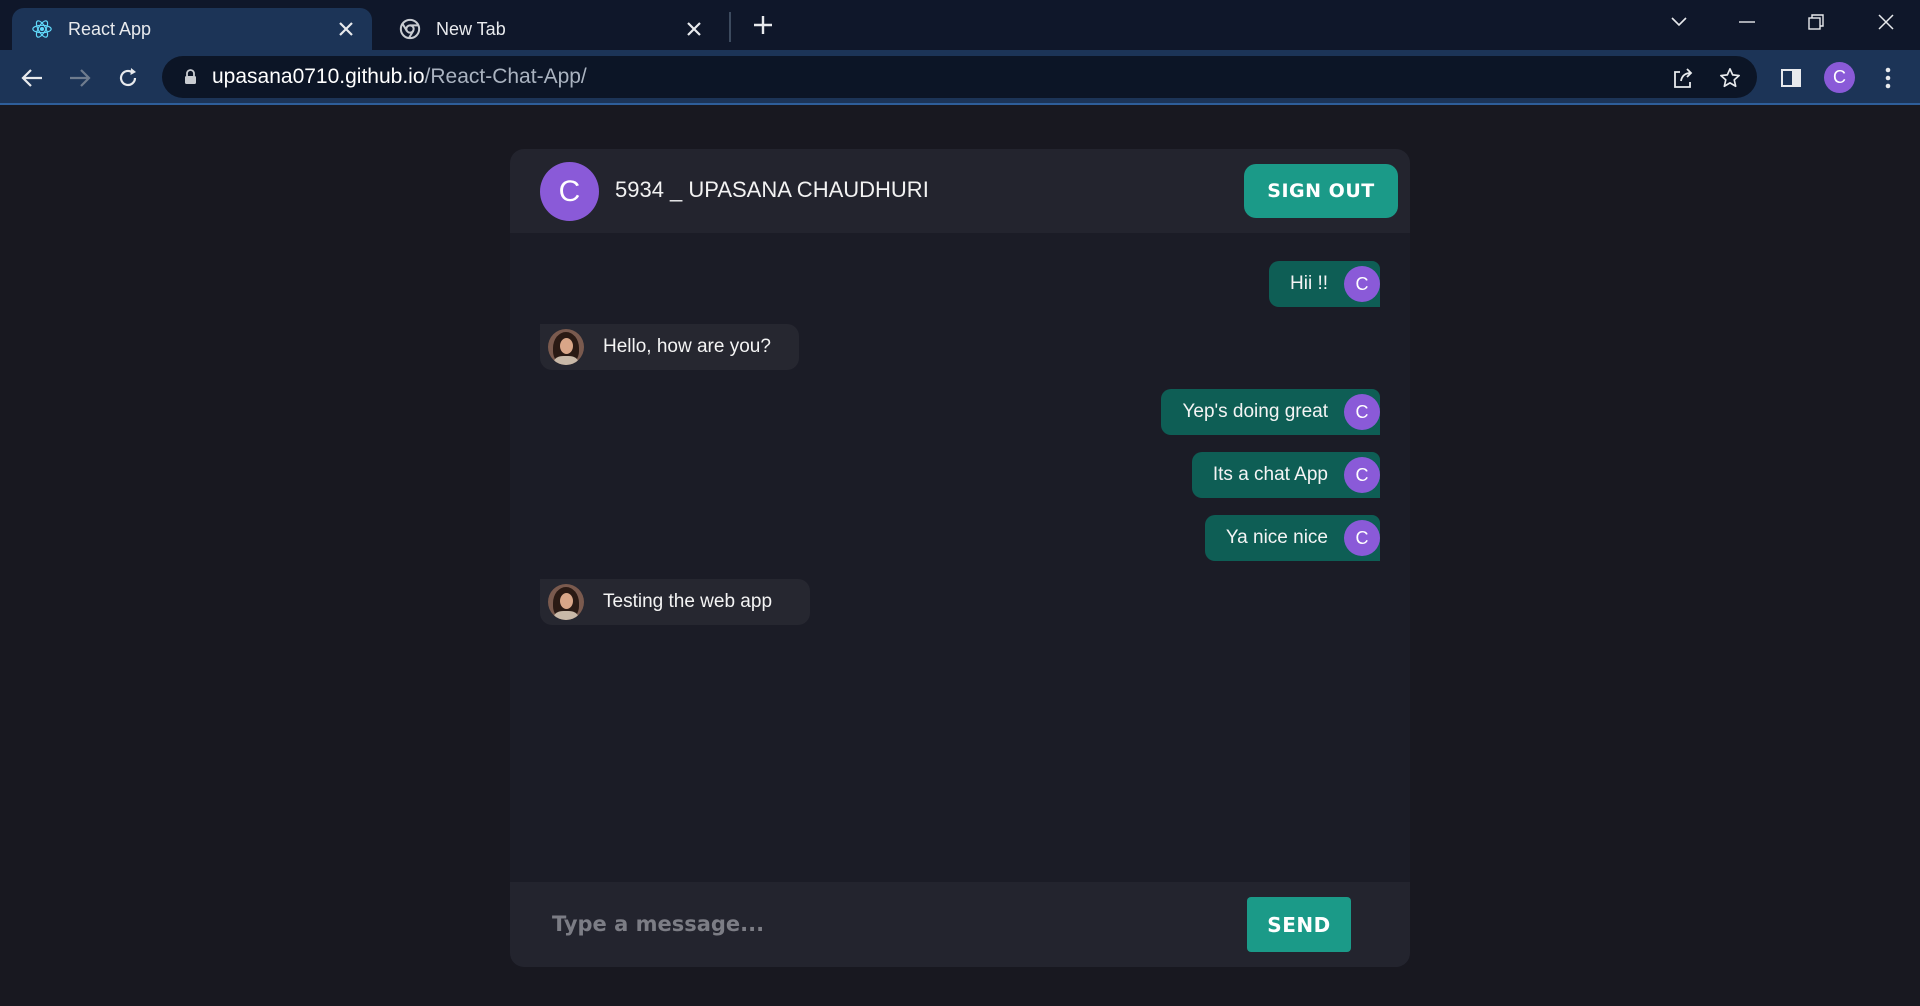 The image size is (1920, 1006). I want to click on url-path: /React-Chat-App/, so click(505, 76).